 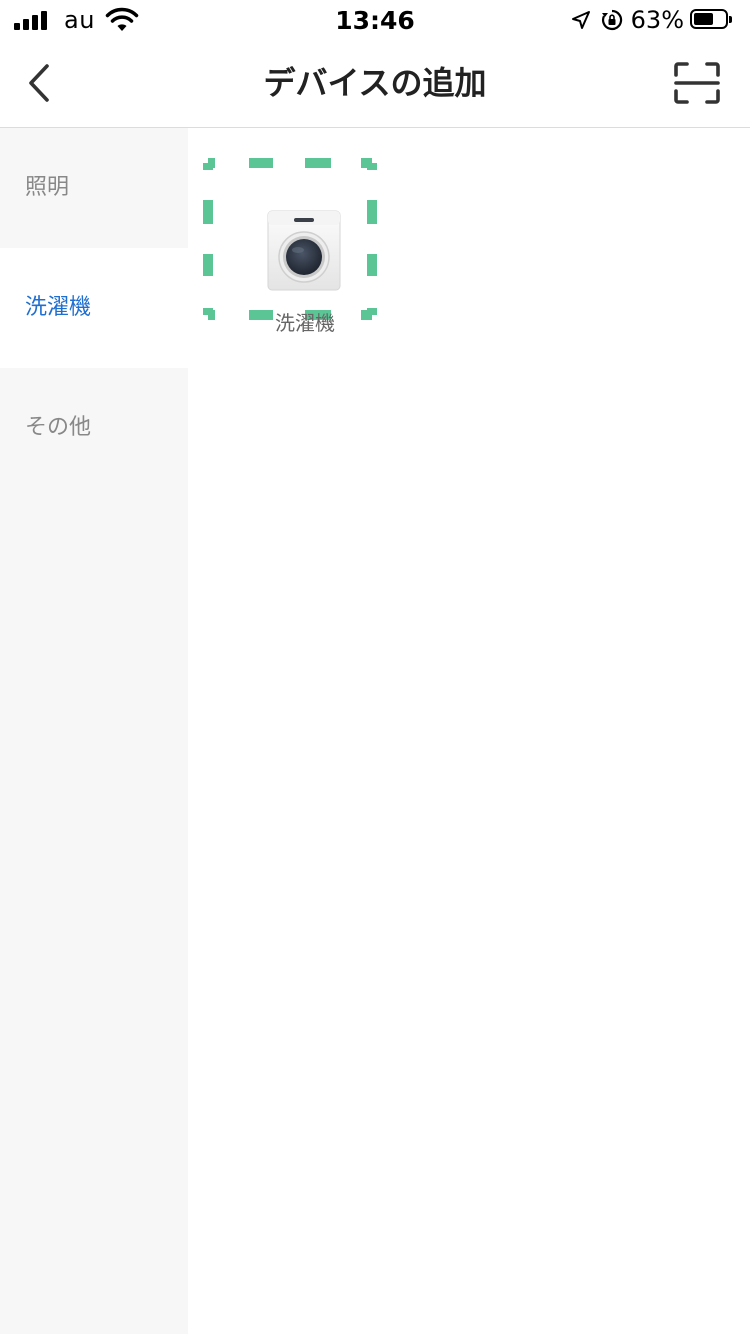 I want to click on sidebar-item-other: その他, so click(x=94, y=428).